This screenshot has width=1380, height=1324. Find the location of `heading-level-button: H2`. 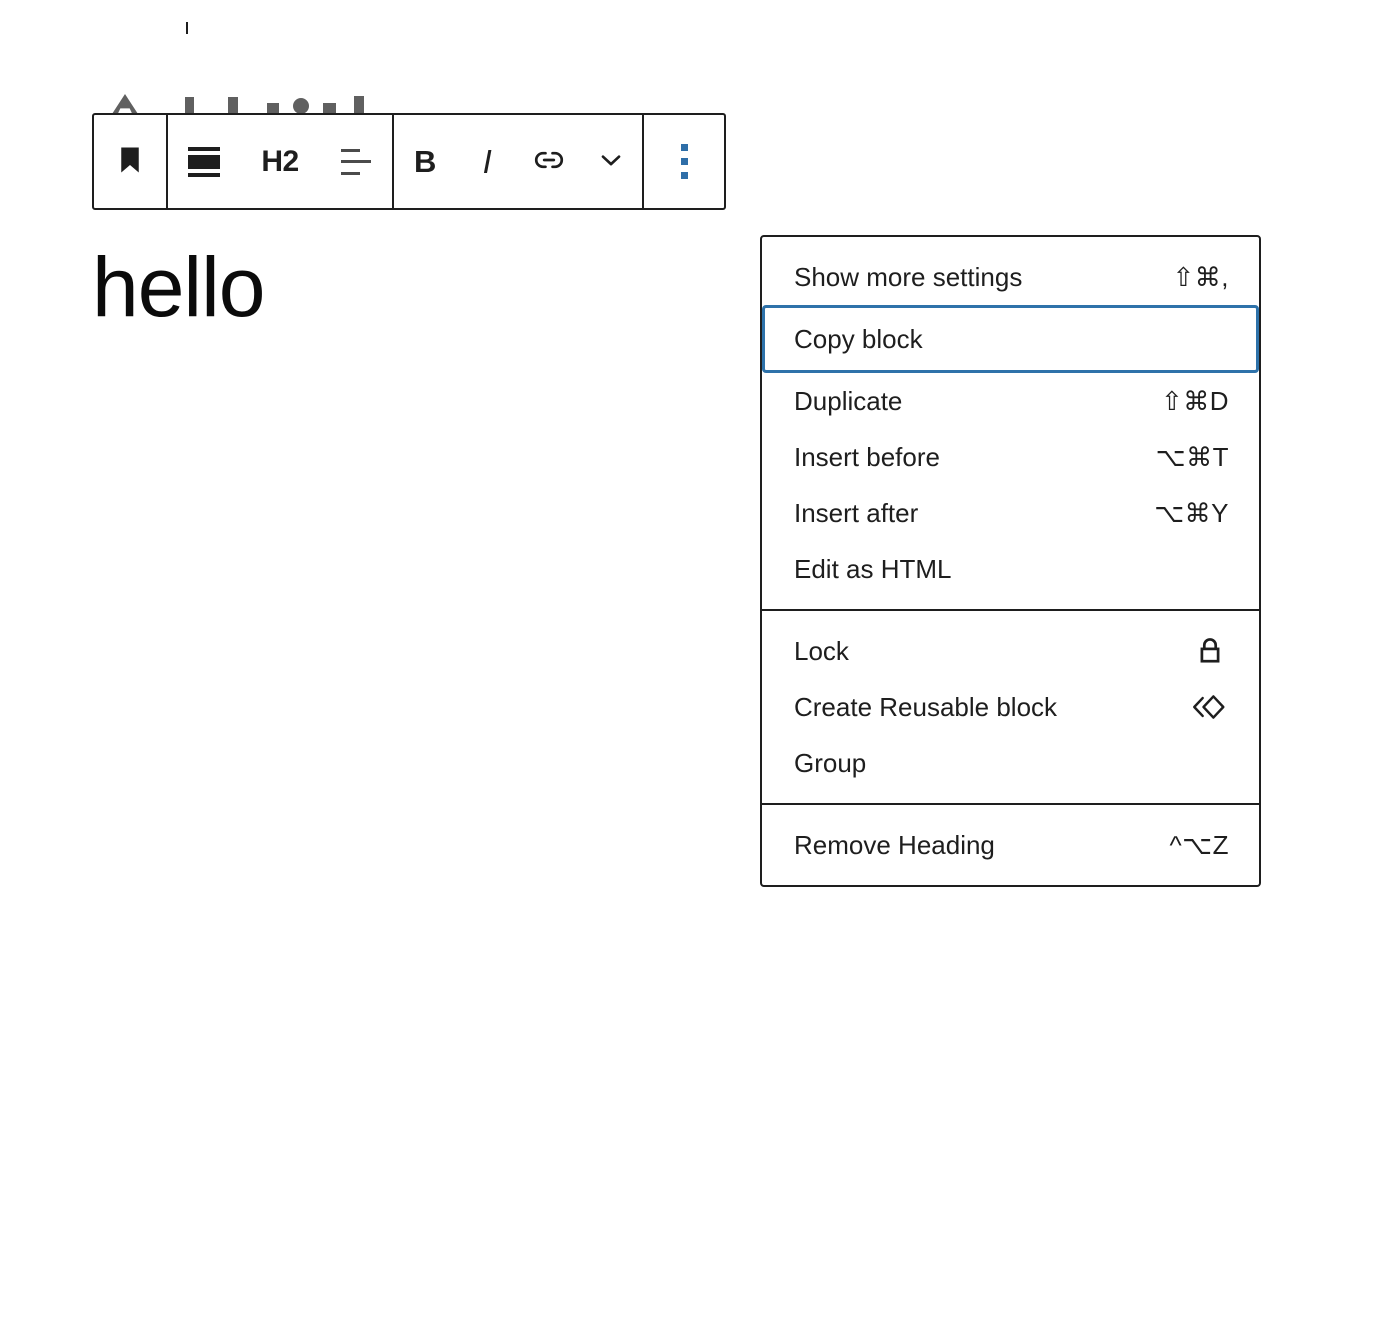

heading-level-button: H2 is located at coordinates (280, 161).